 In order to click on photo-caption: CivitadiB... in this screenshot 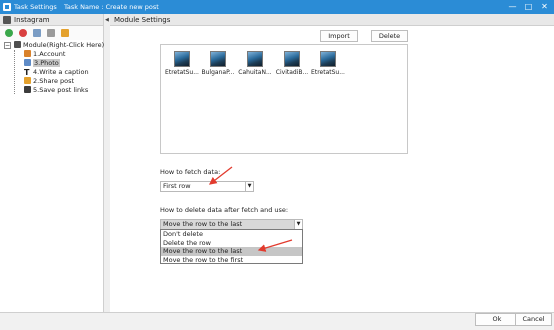, I will do `click(292, 72)`.